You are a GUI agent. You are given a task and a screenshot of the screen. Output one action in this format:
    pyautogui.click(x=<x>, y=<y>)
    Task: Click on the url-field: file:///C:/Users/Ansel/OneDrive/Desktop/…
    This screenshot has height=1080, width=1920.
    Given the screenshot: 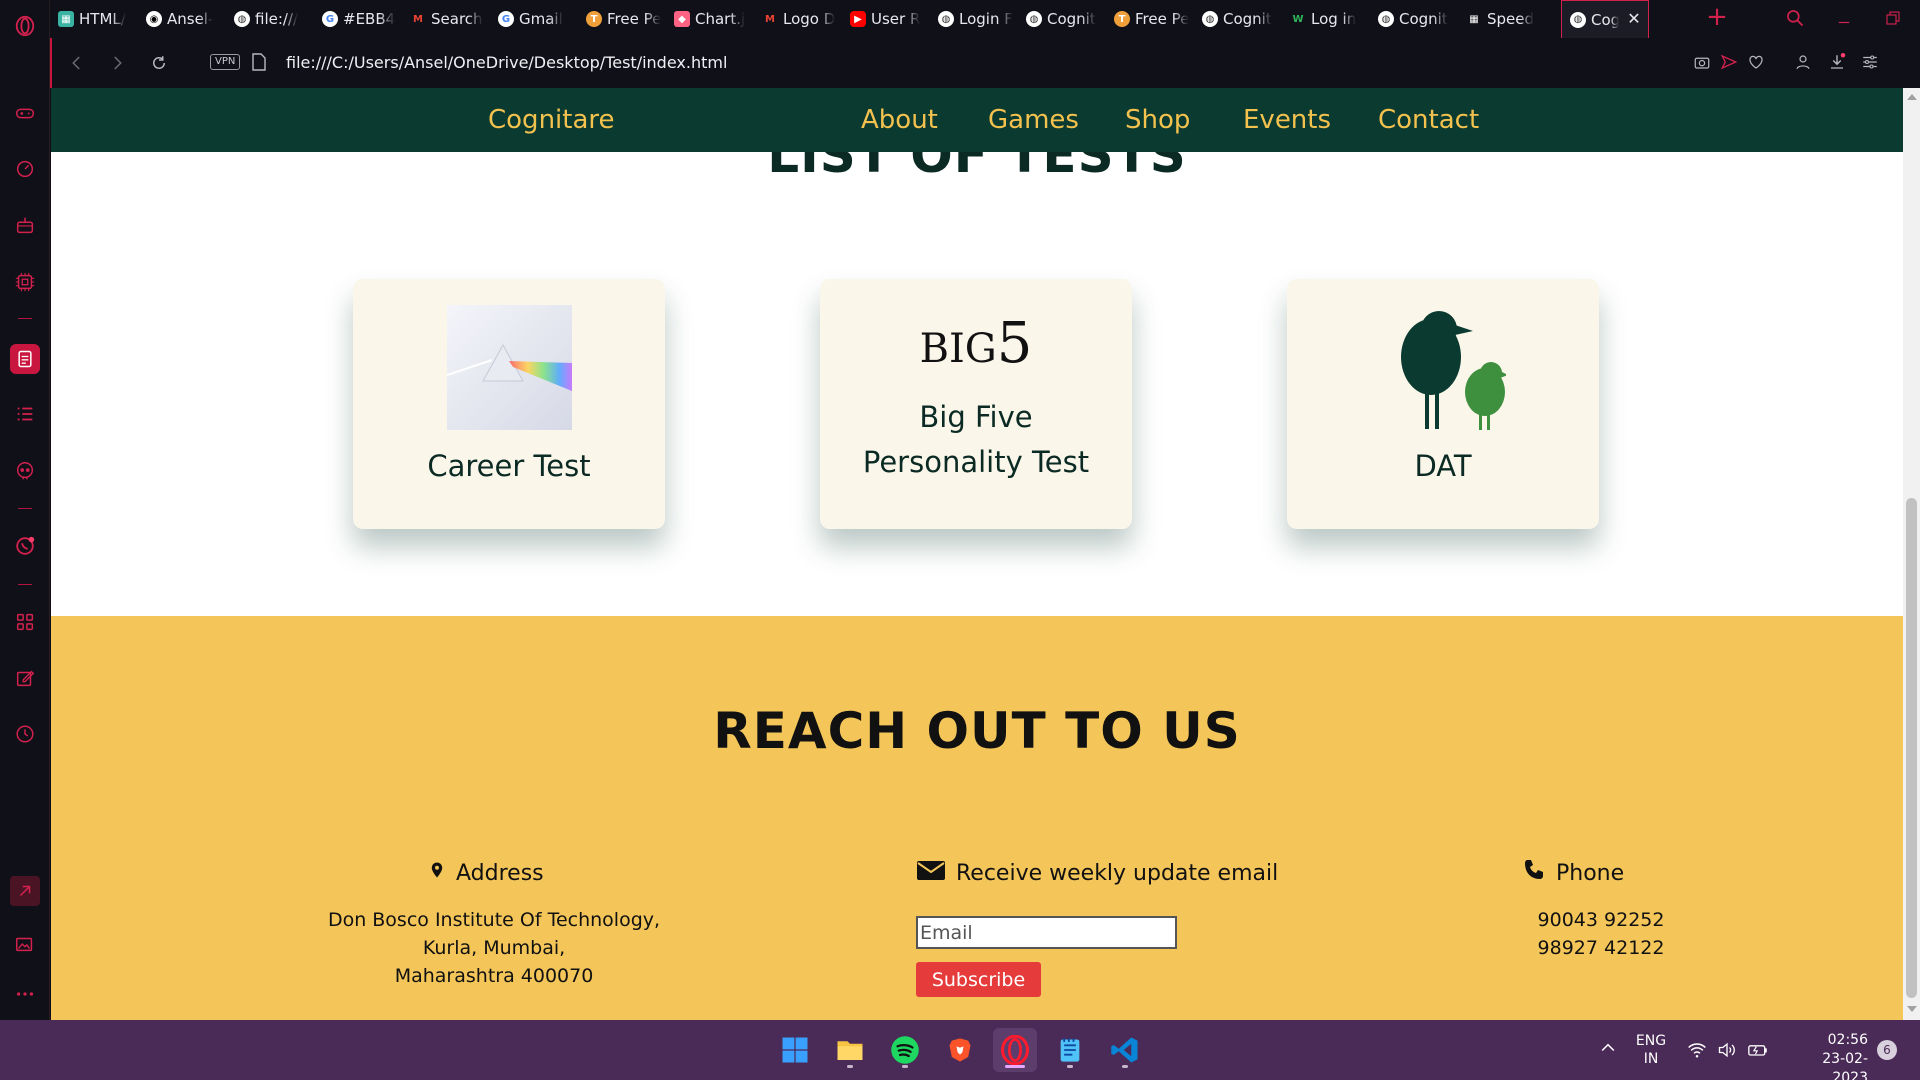 What is the action you would take?
    pyautogui.click(x=736, y=63)
    